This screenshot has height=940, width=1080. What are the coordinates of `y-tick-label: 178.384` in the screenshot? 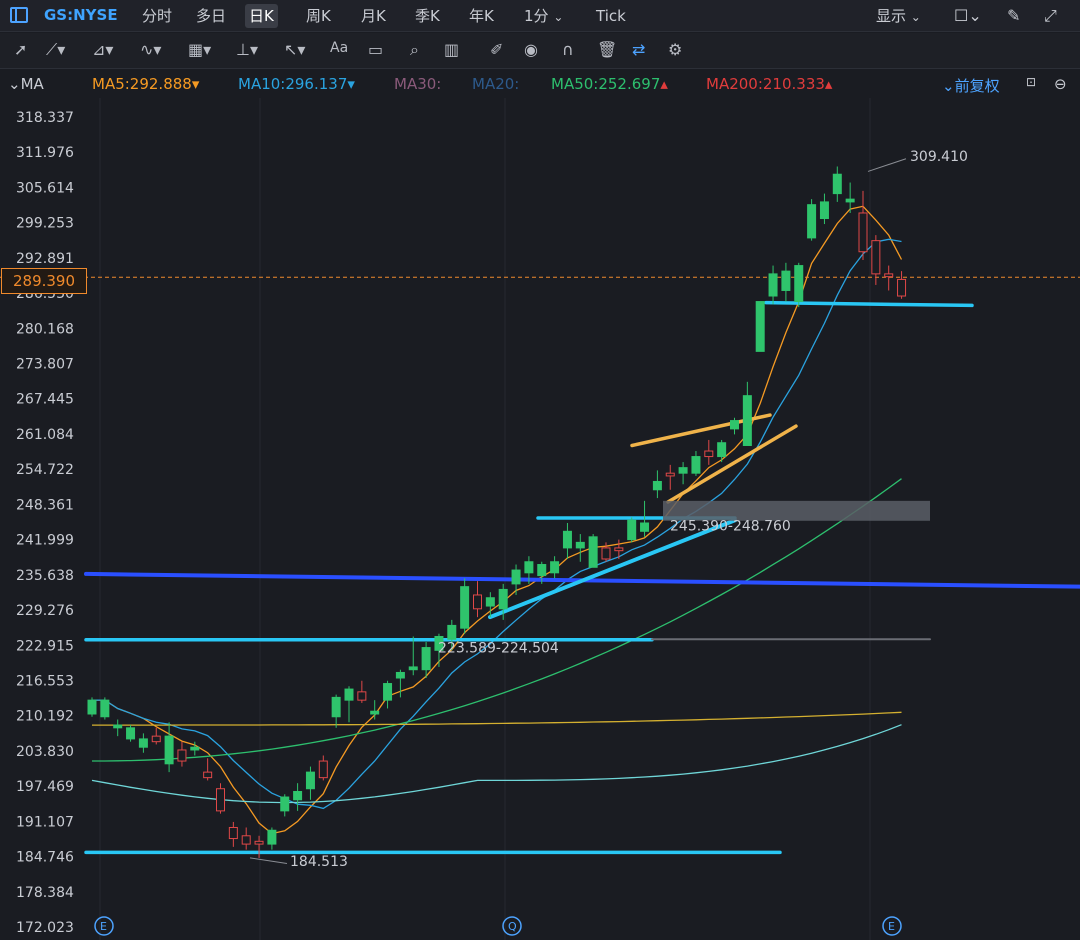 It's located at (45, 893).